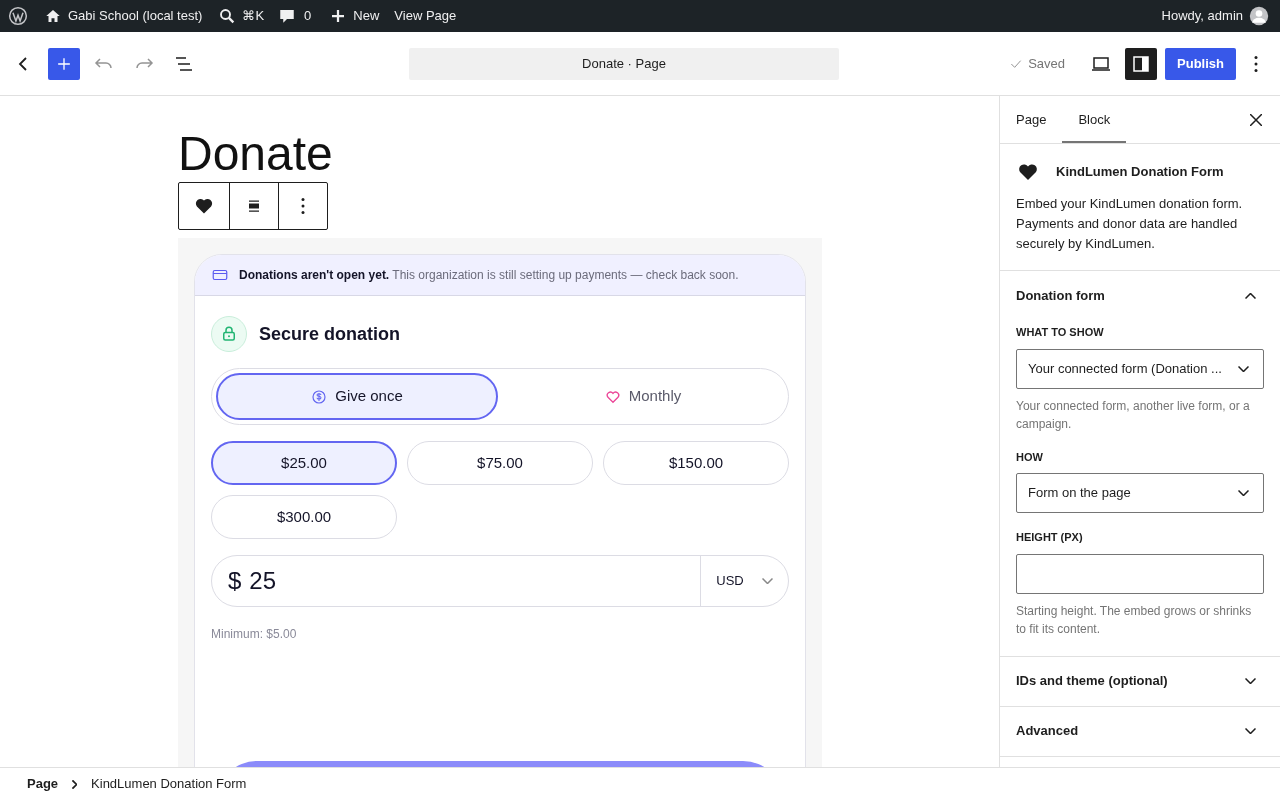  Describe the element at coordinates (489, 275) in the screenshot. I see `notice-text: Donations aren't open yet. This organization is still setting up payments — check back soon.` at that location.